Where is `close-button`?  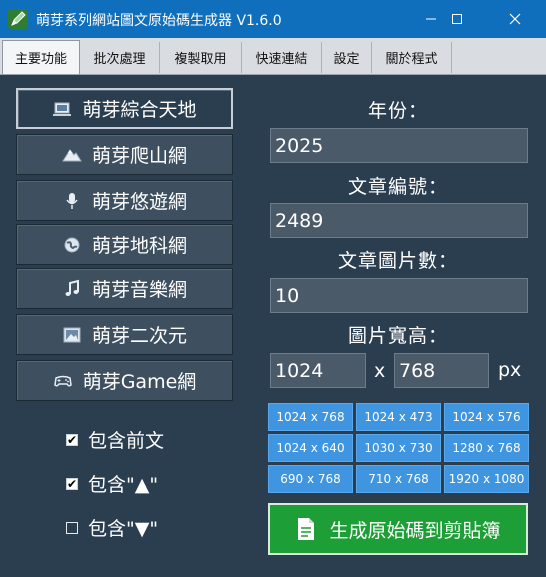
close-button is located at coordinates (515, 19).